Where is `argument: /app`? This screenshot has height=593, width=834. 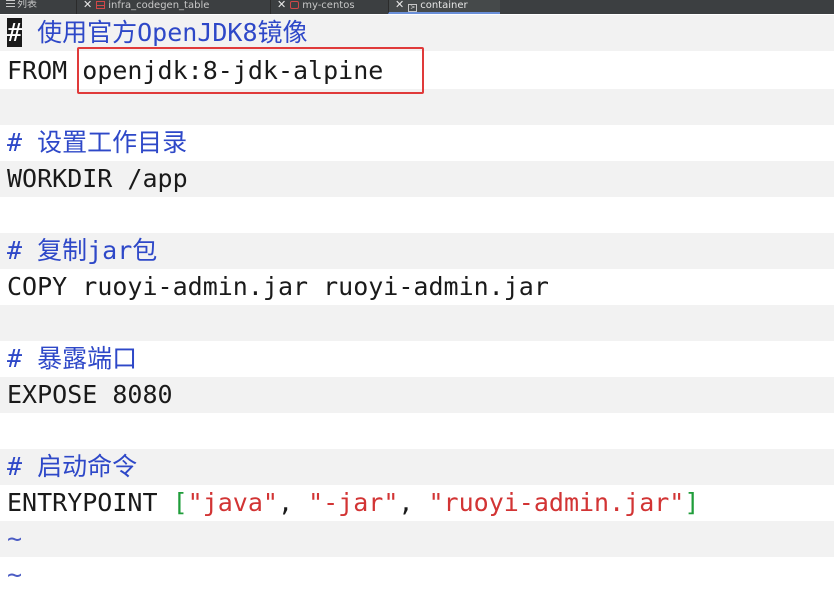 argument: /app is located at coordinates (157, 178).